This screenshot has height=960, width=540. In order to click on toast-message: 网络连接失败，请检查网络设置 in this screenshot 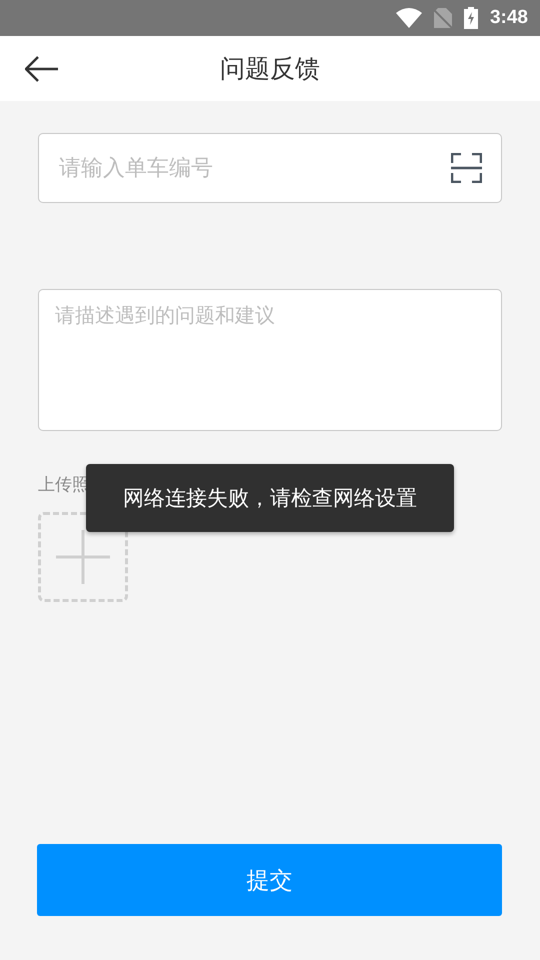, I will do `click(270, 498)`.